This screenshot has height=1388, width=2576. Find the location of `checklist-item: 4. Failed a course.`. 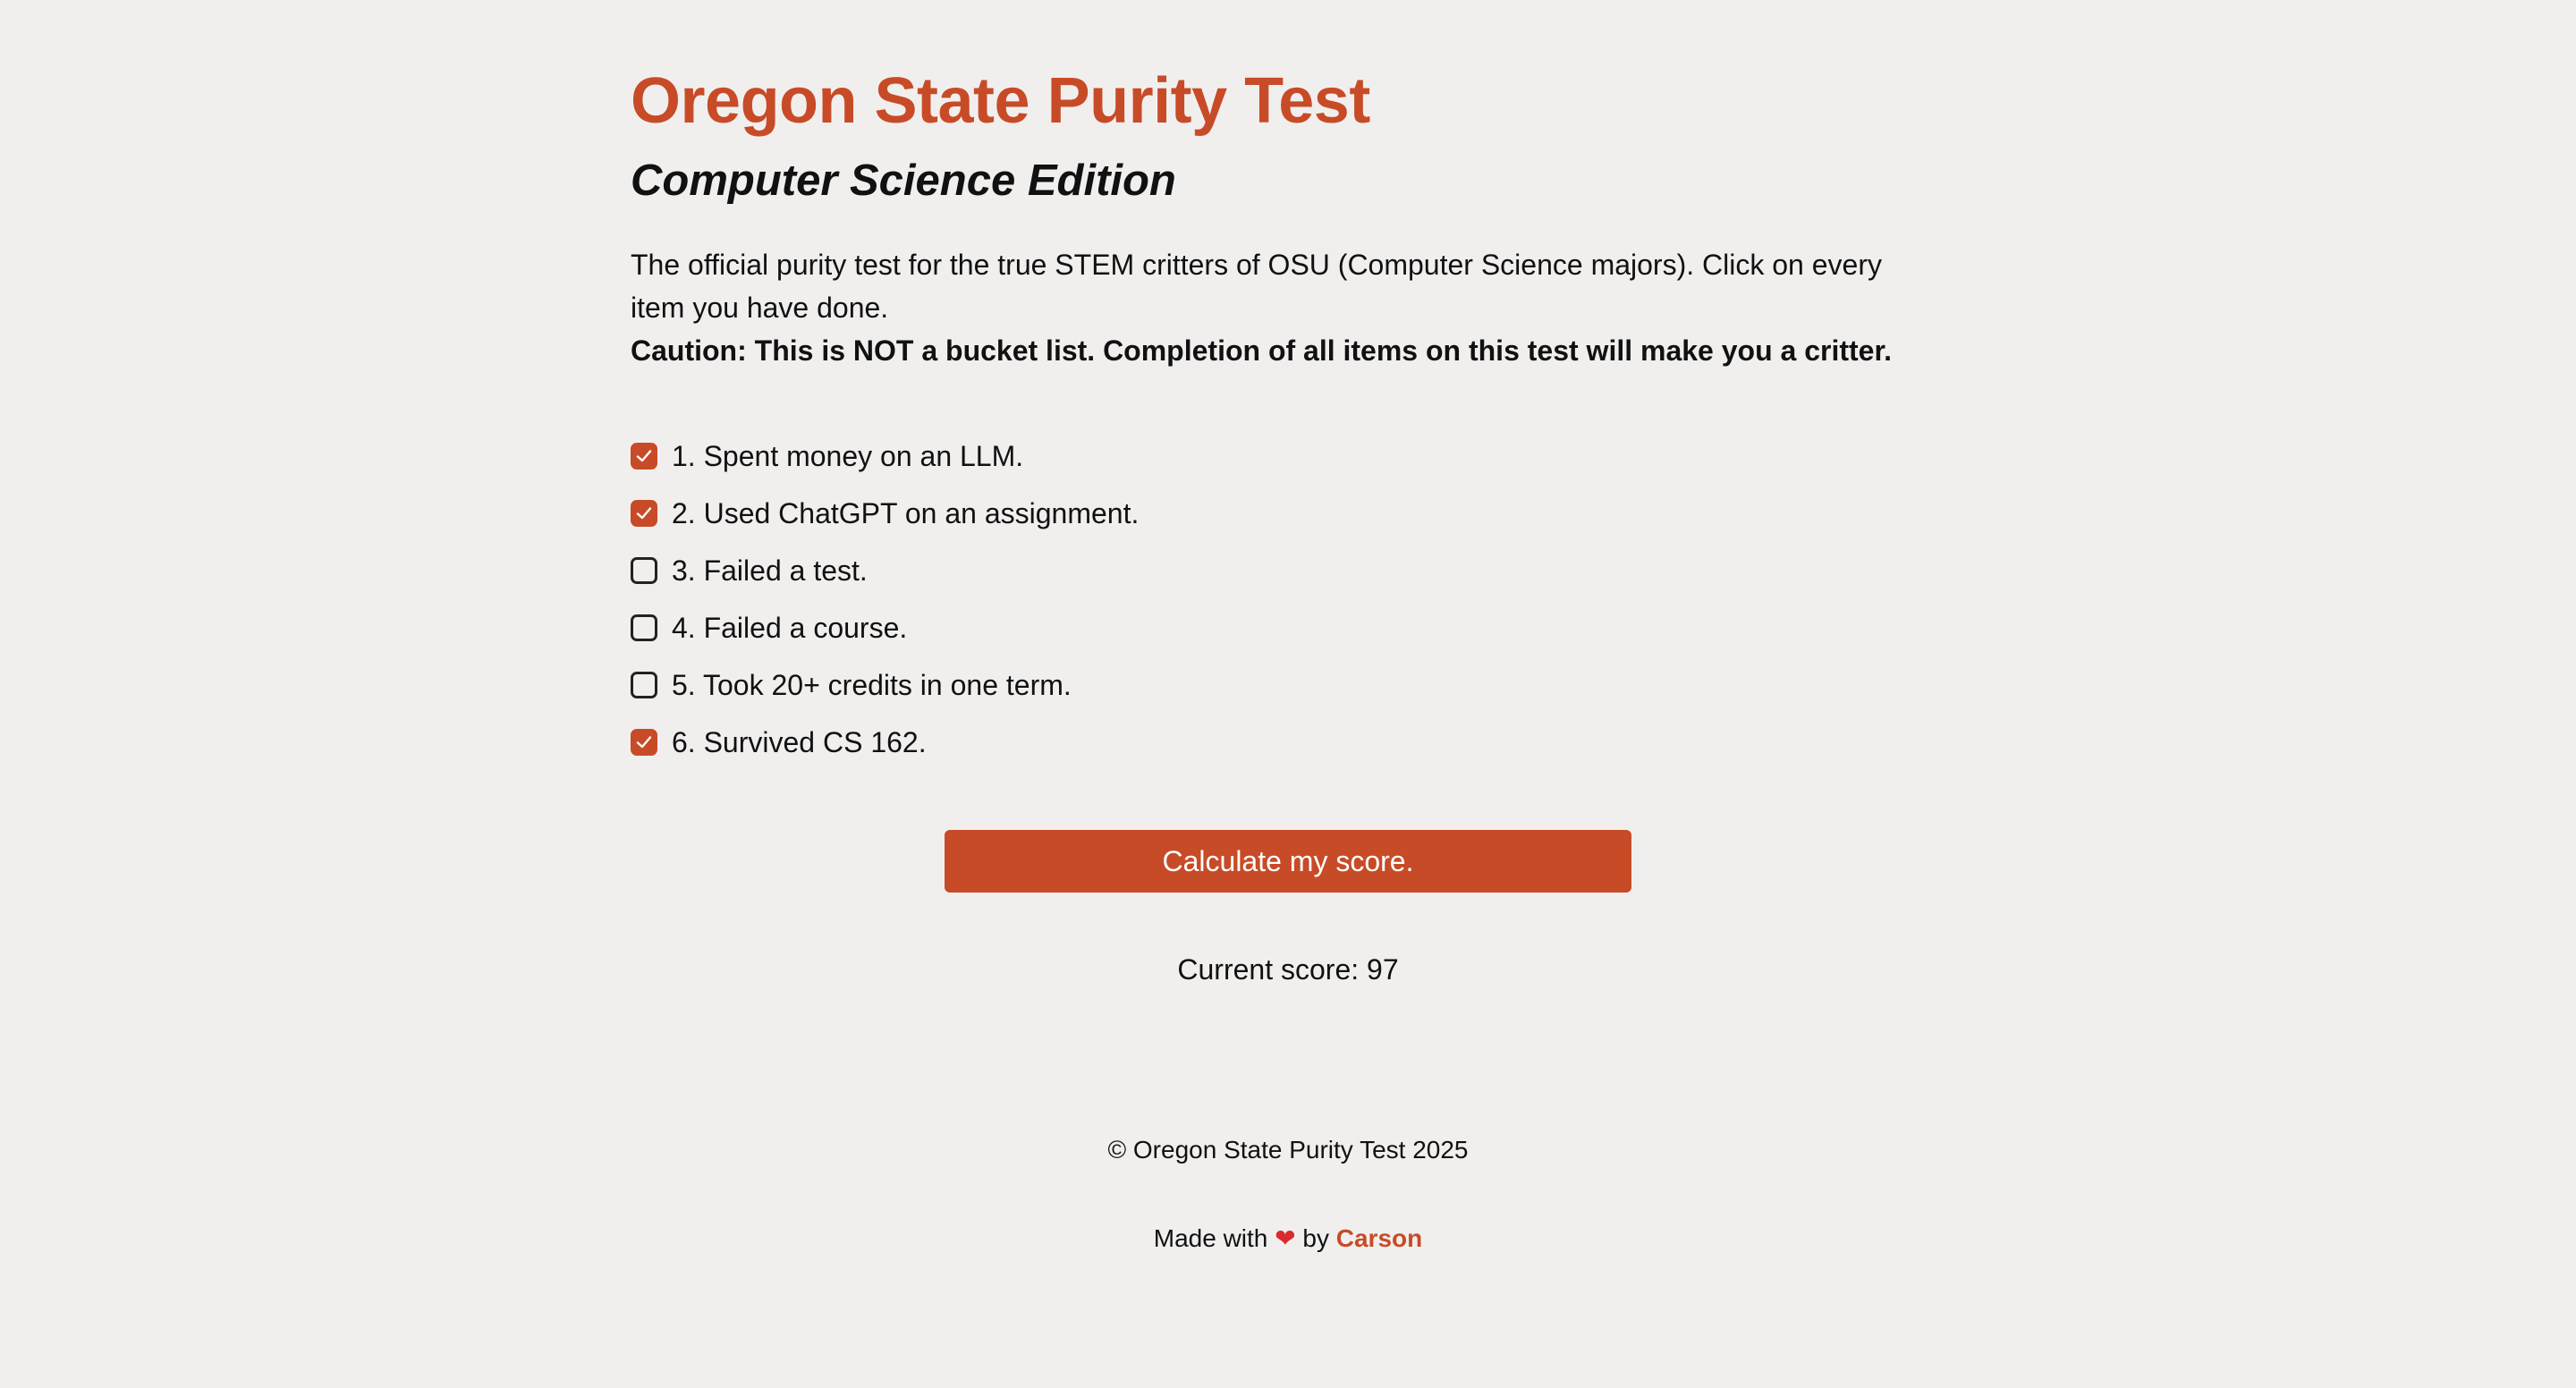

checklist-item: 4. Failed a course. is located at coordinates (885, 627).